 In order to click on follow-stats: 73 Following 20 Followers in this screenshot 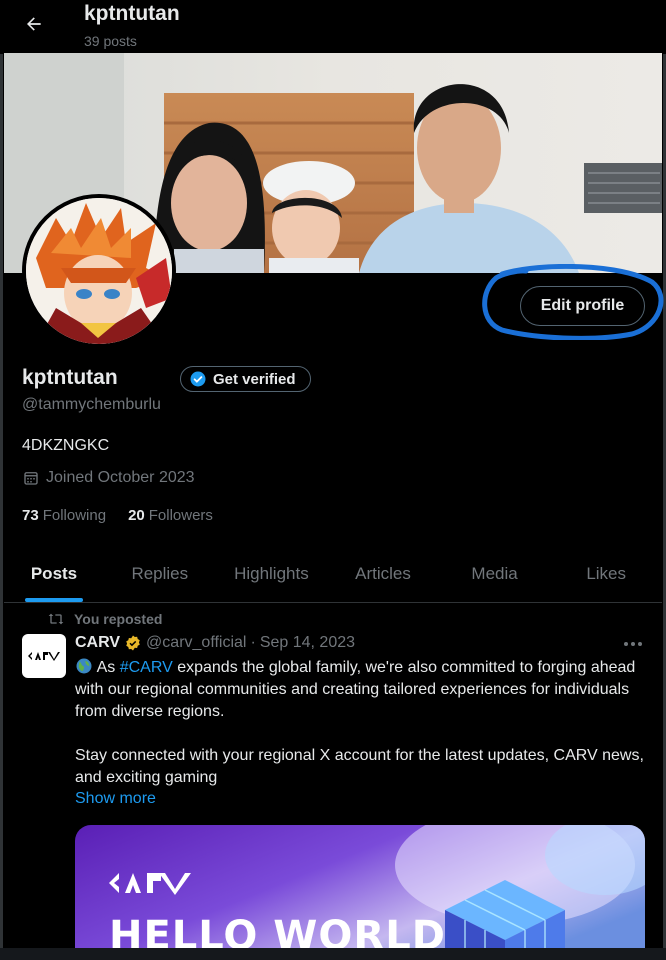, I will do `click(117, 515)`.